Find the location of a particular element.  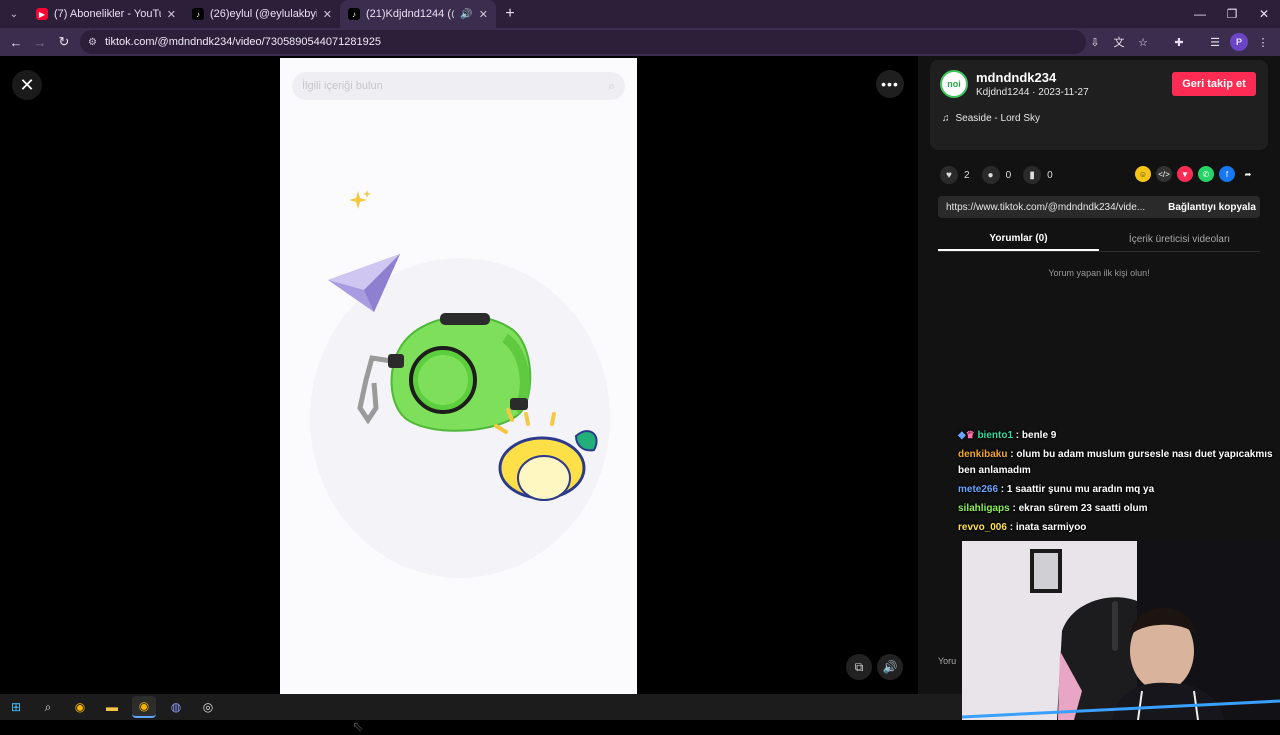

share-arrow-icon: ➦ is located at coordinates (1248, 174).